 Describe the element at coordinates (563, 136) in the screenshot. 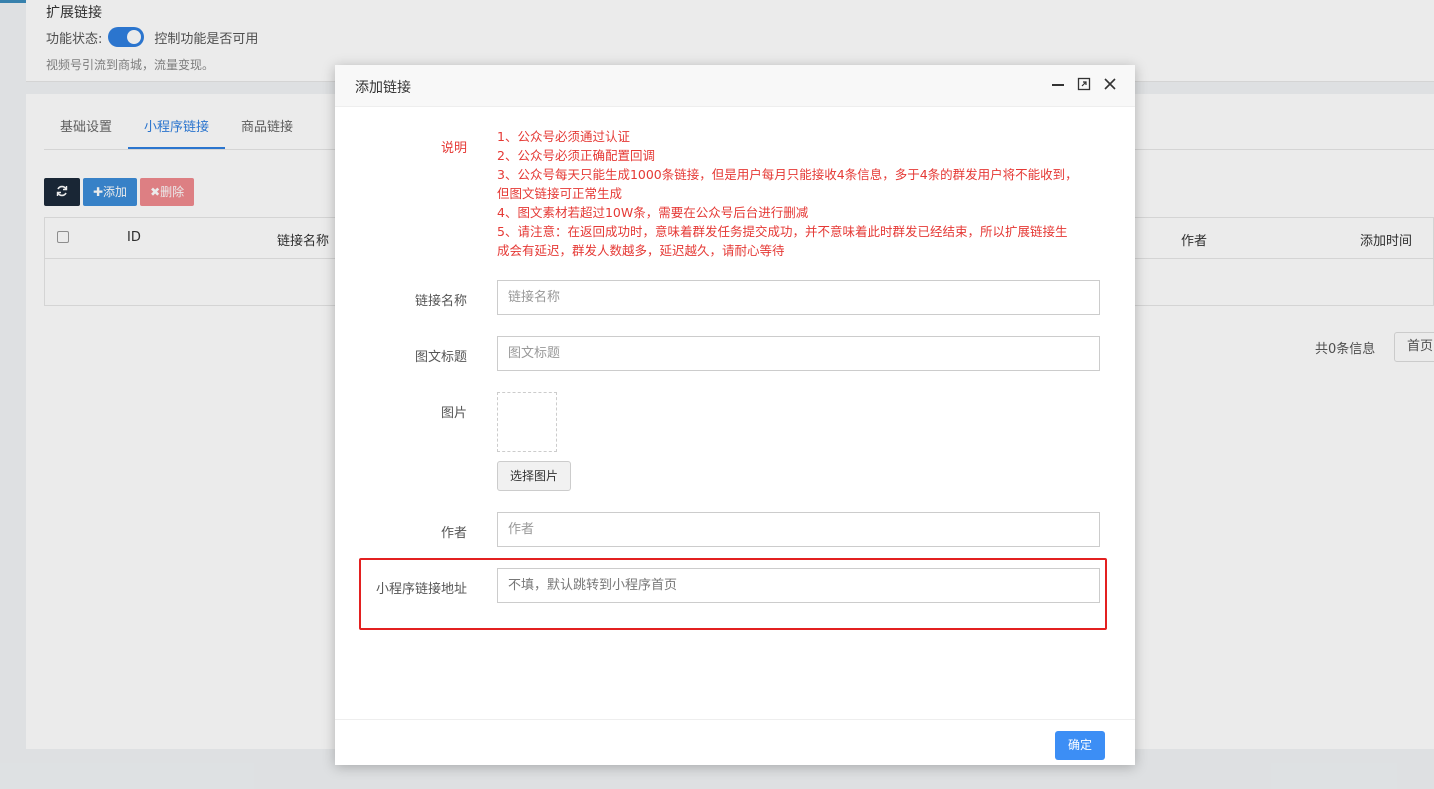

I see `notice-line: 1、公众号必须通过认证` at that location.